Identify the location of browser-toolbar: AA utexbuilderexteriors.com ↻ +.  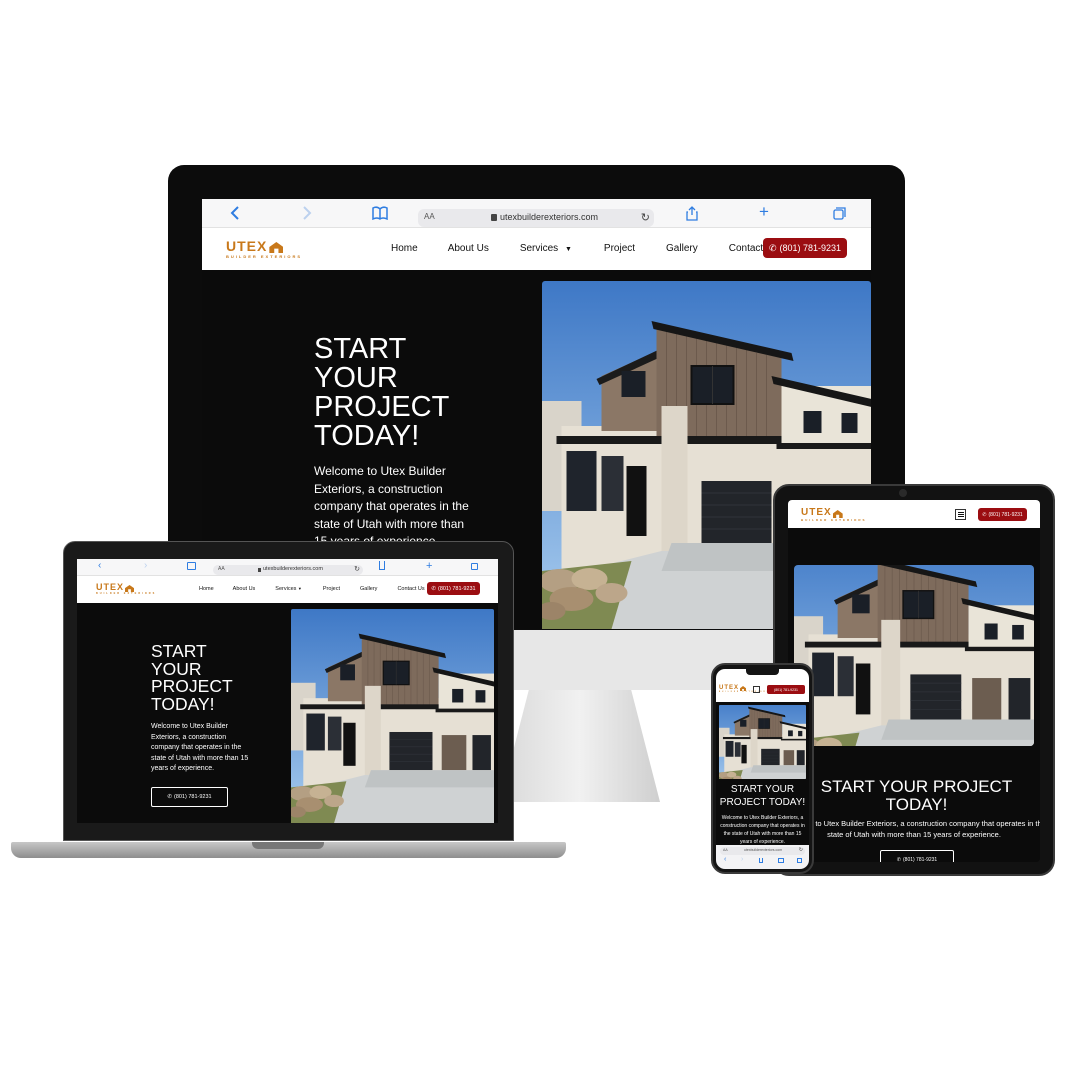
(536, 213).